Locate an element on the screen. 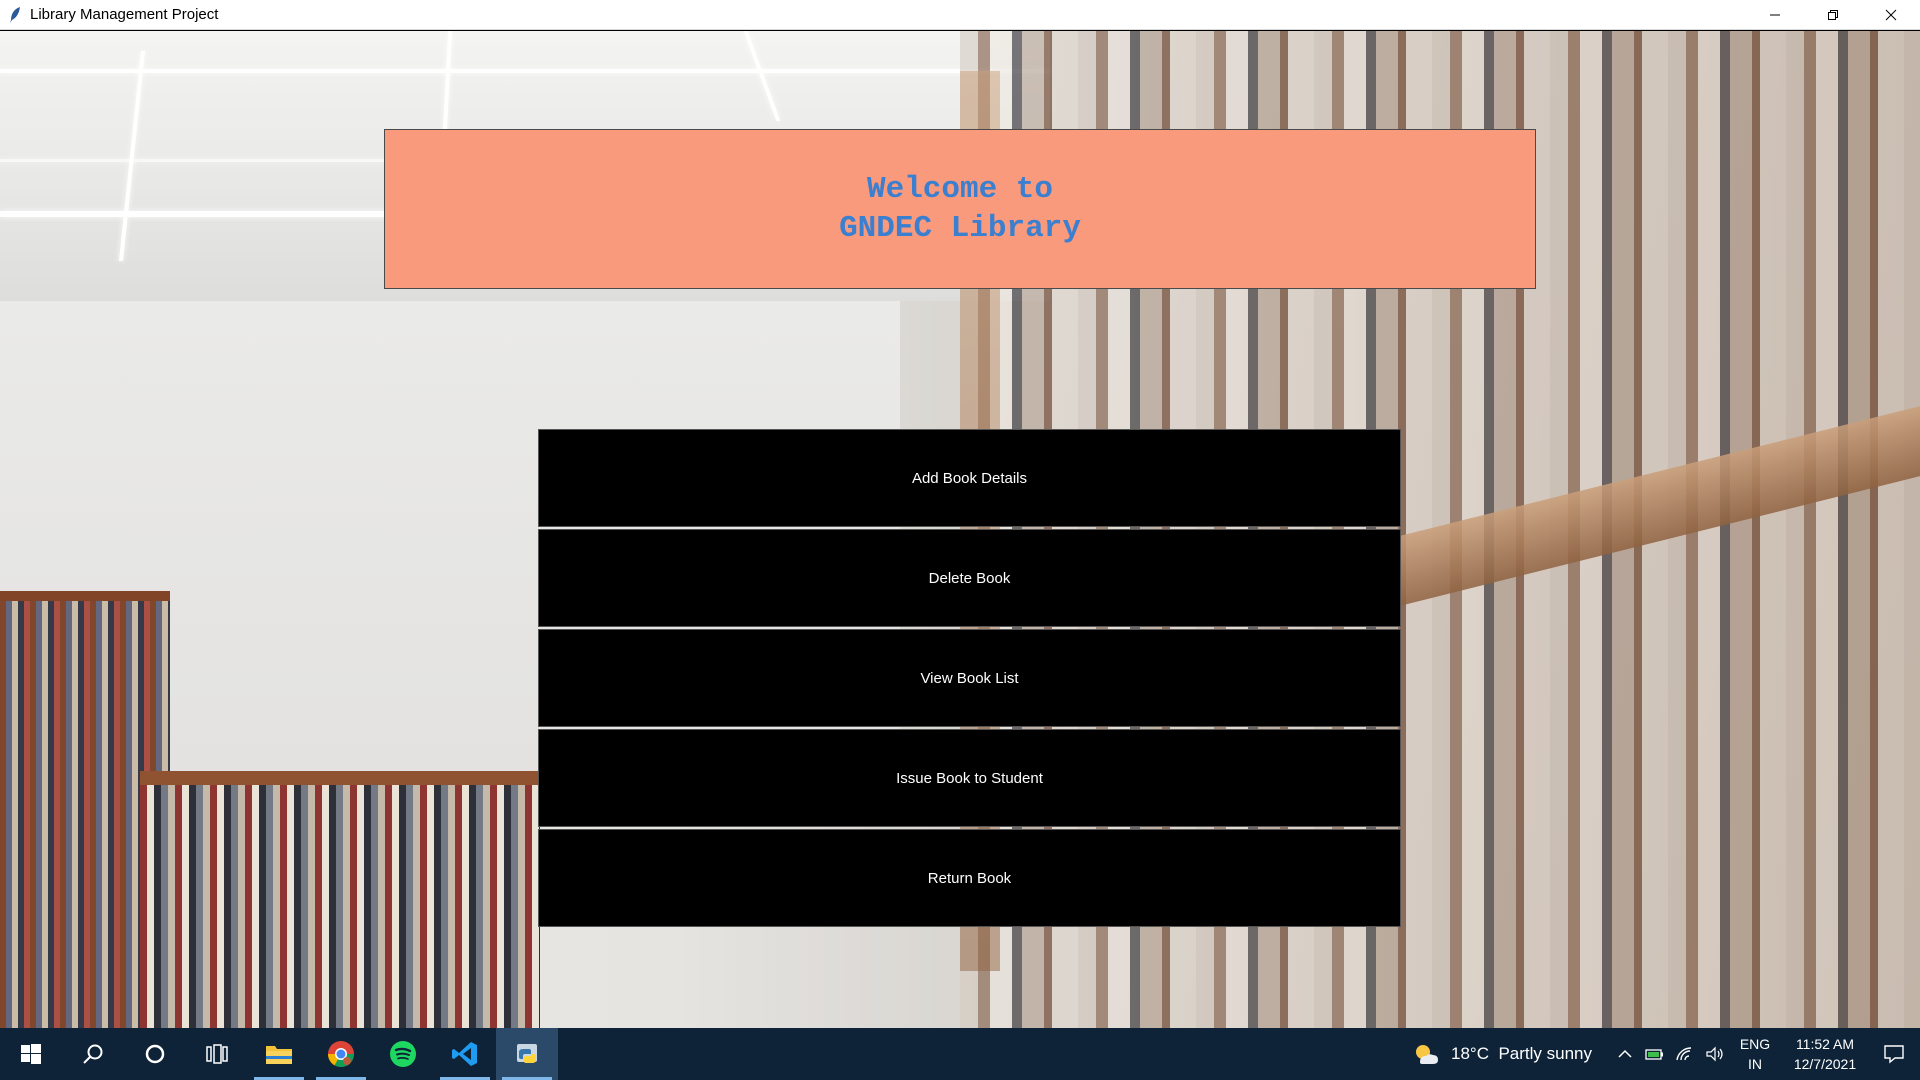  clock-time: 11:52 AM is located at coordinates (1825, 1044).